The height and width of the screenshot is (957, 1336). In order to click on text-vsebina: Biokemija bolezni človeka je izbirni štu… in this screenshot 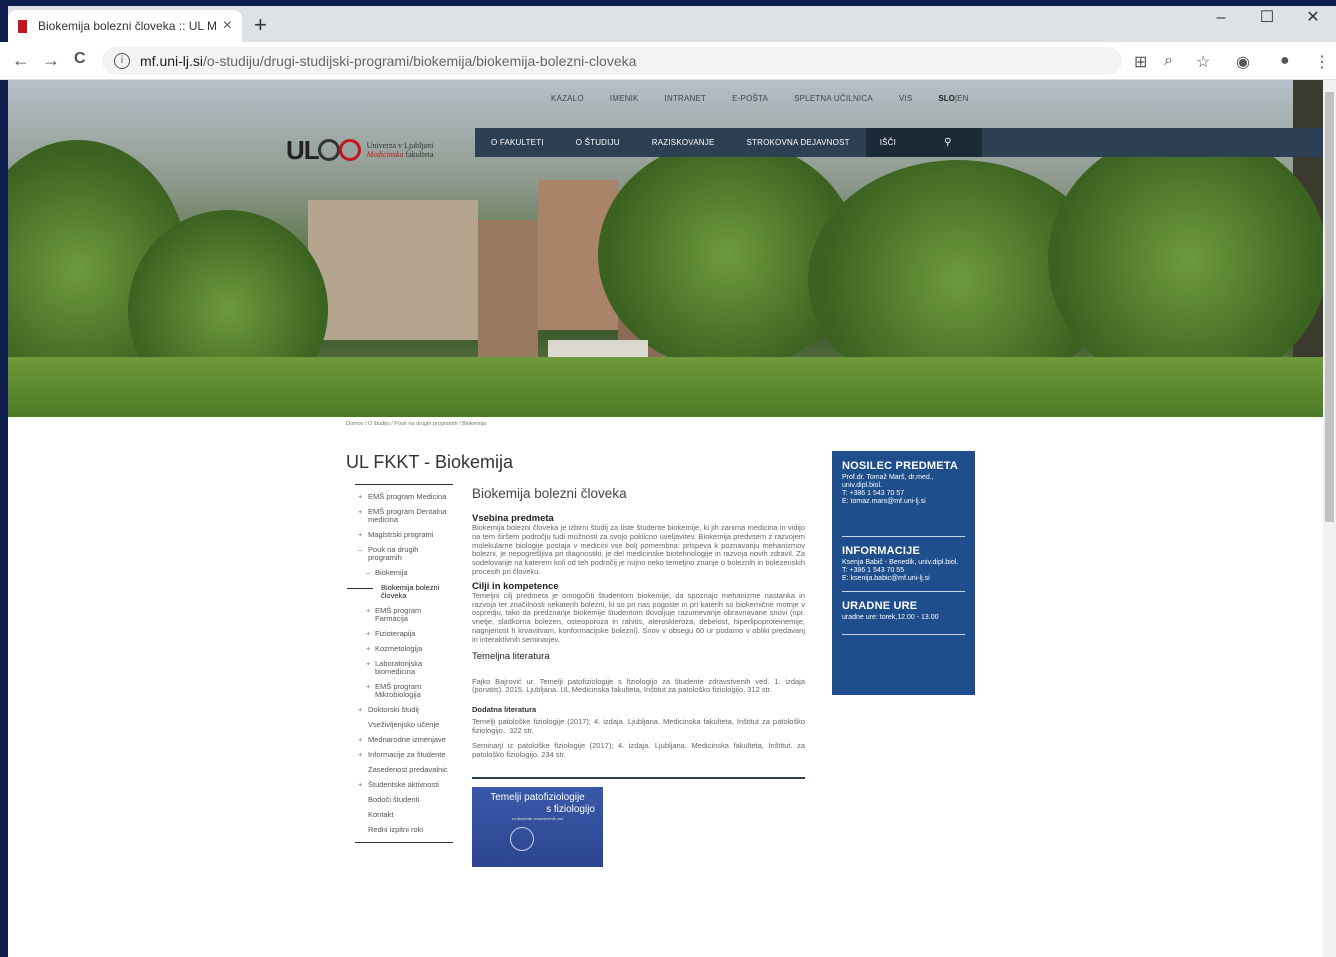, I will do `click(638, 549)`.